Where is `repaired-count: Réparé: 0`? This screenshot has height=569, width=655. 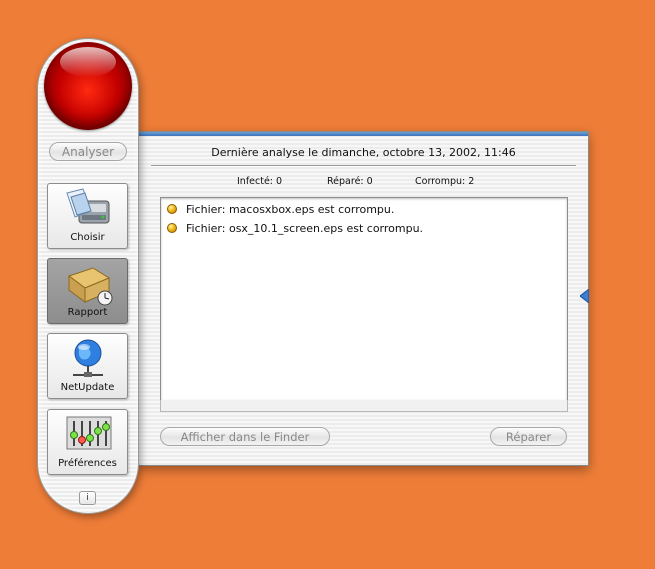
repaired-count: Réparé: 0 is located at coordinates (350, 181).